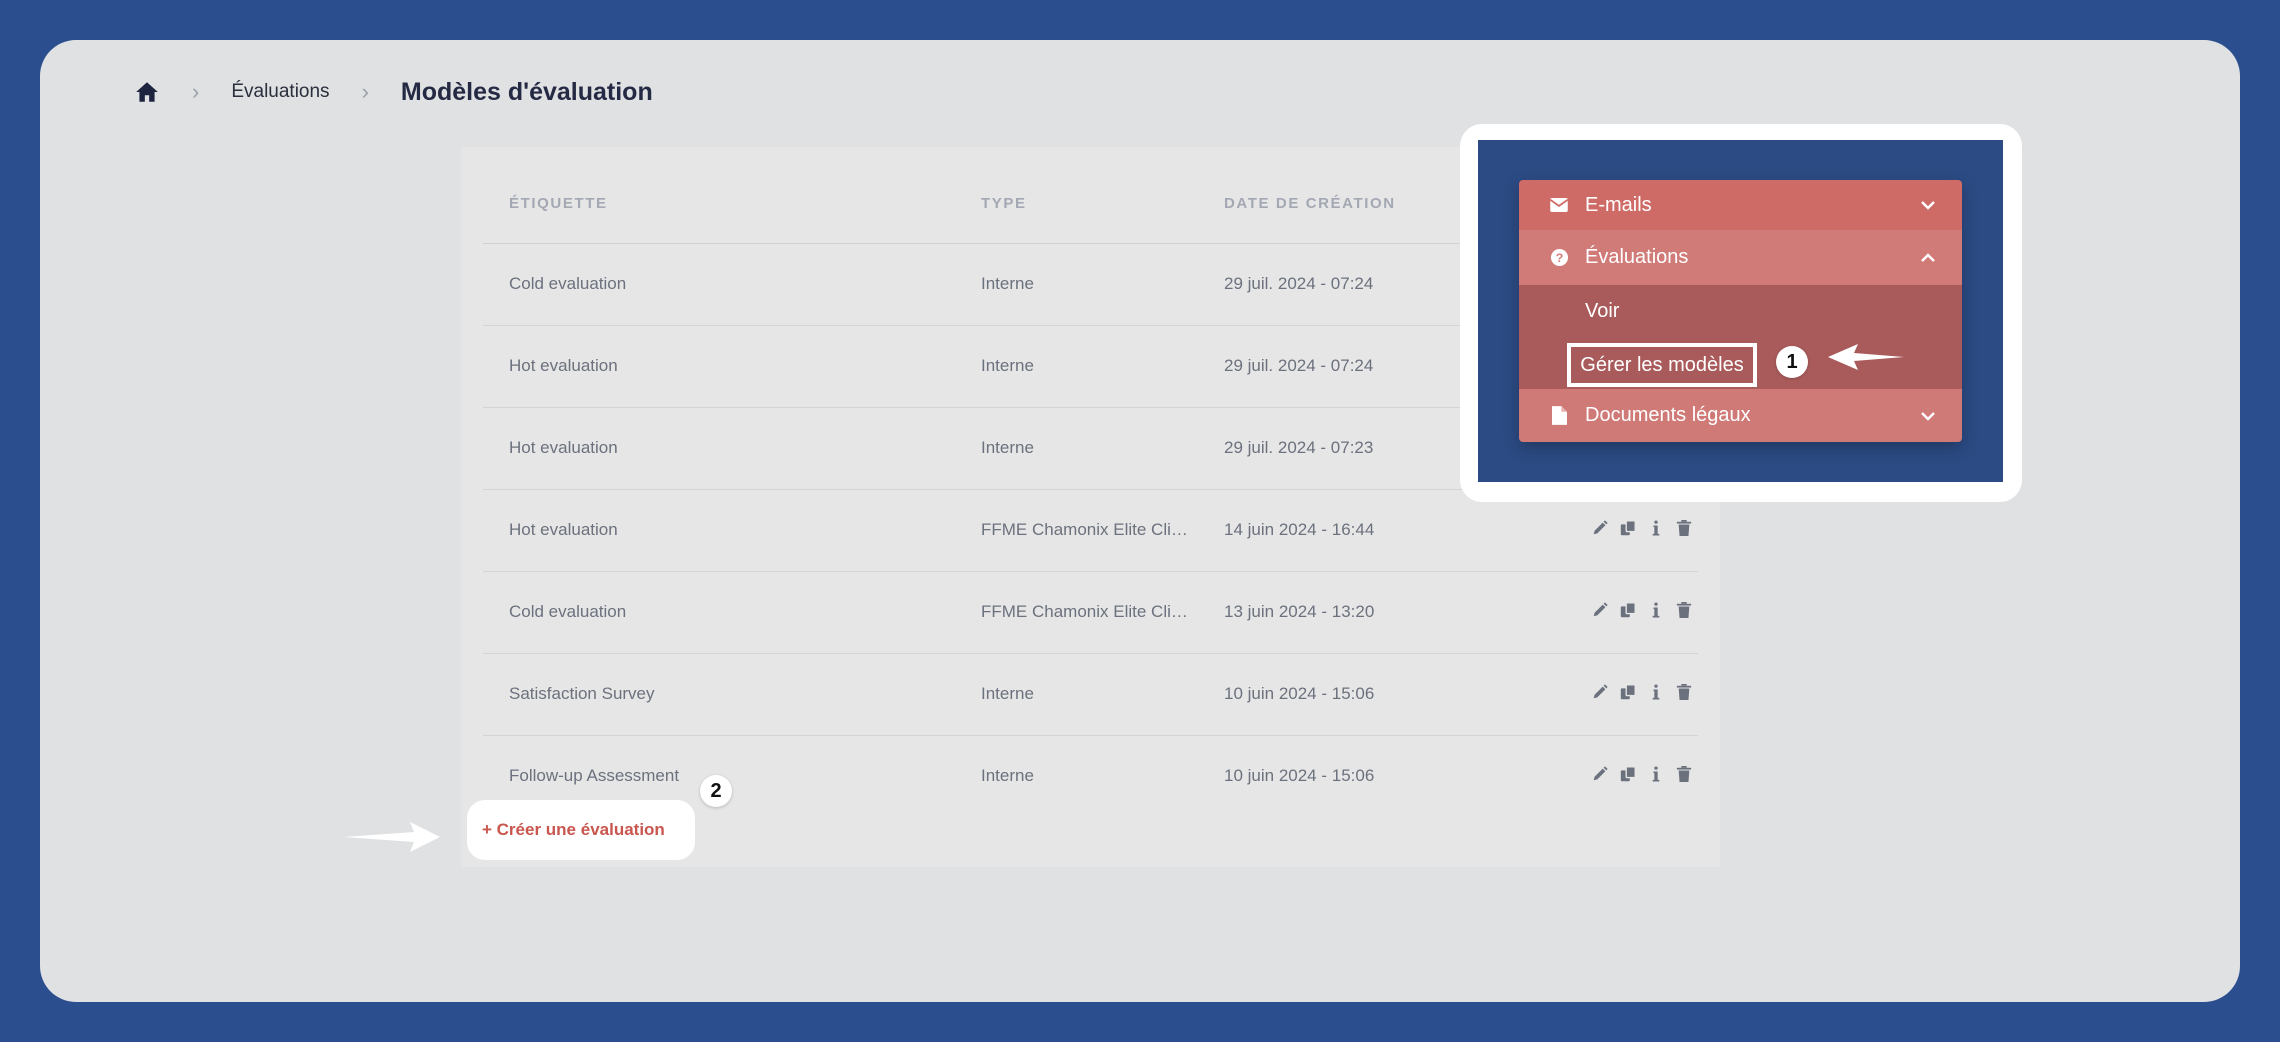  I want to click on menu-item-legal-documents: Documents légaux, so click(1740, 415).